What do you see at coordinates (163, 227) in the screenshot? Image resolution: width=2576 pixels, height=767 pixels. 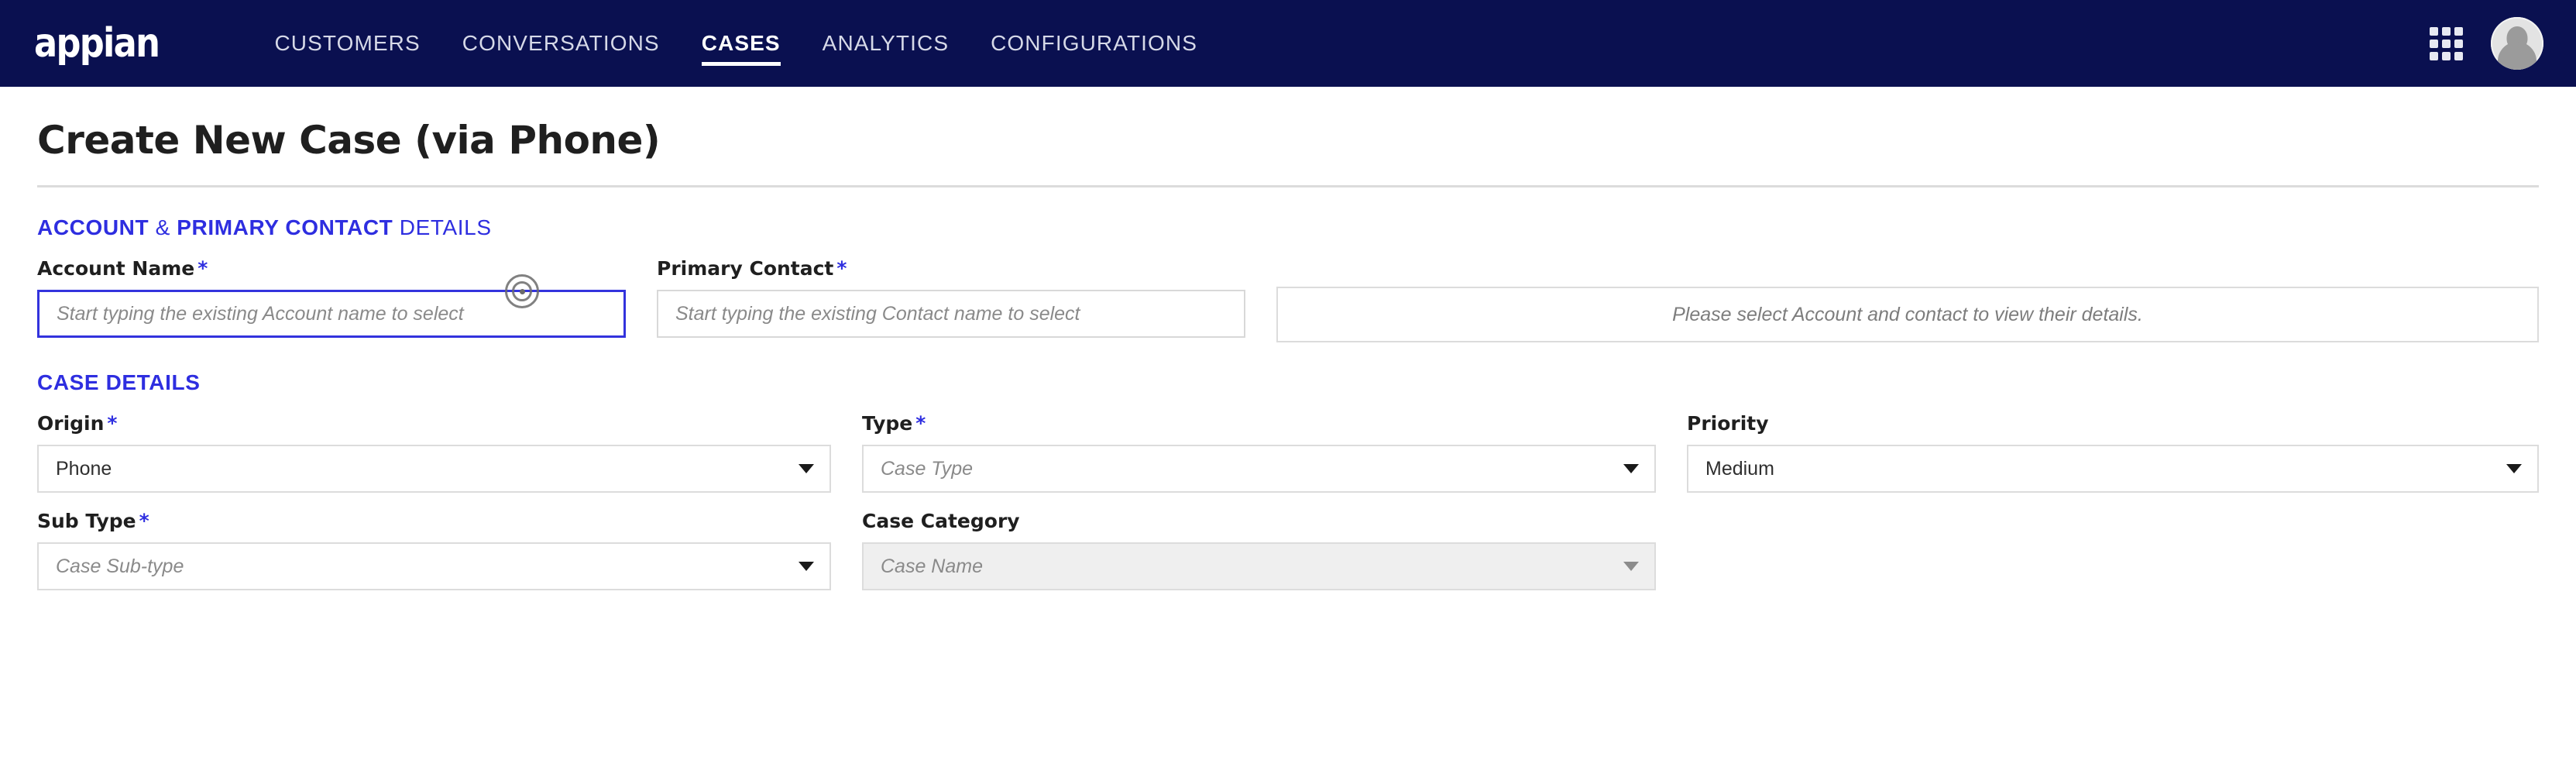 I see `heading-part-amp: &` at bounding box center [163, 227].